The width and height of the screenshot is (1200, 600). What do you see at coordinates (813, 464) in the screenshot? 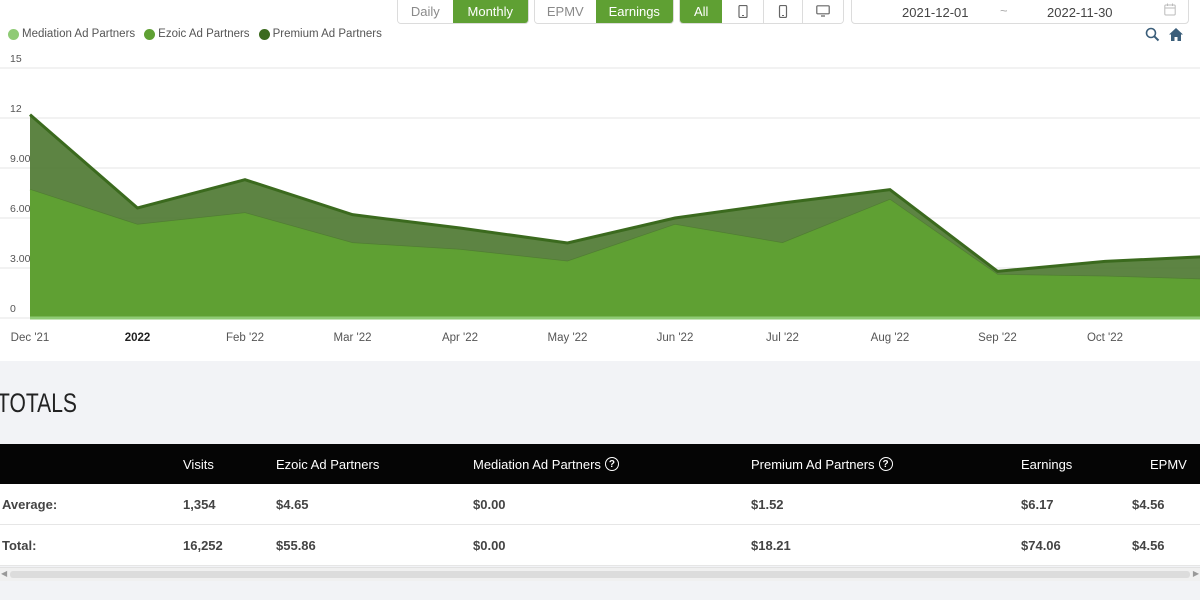
I see `column-header-label: Premium Ad Partners` at bounding box center [813, 464].